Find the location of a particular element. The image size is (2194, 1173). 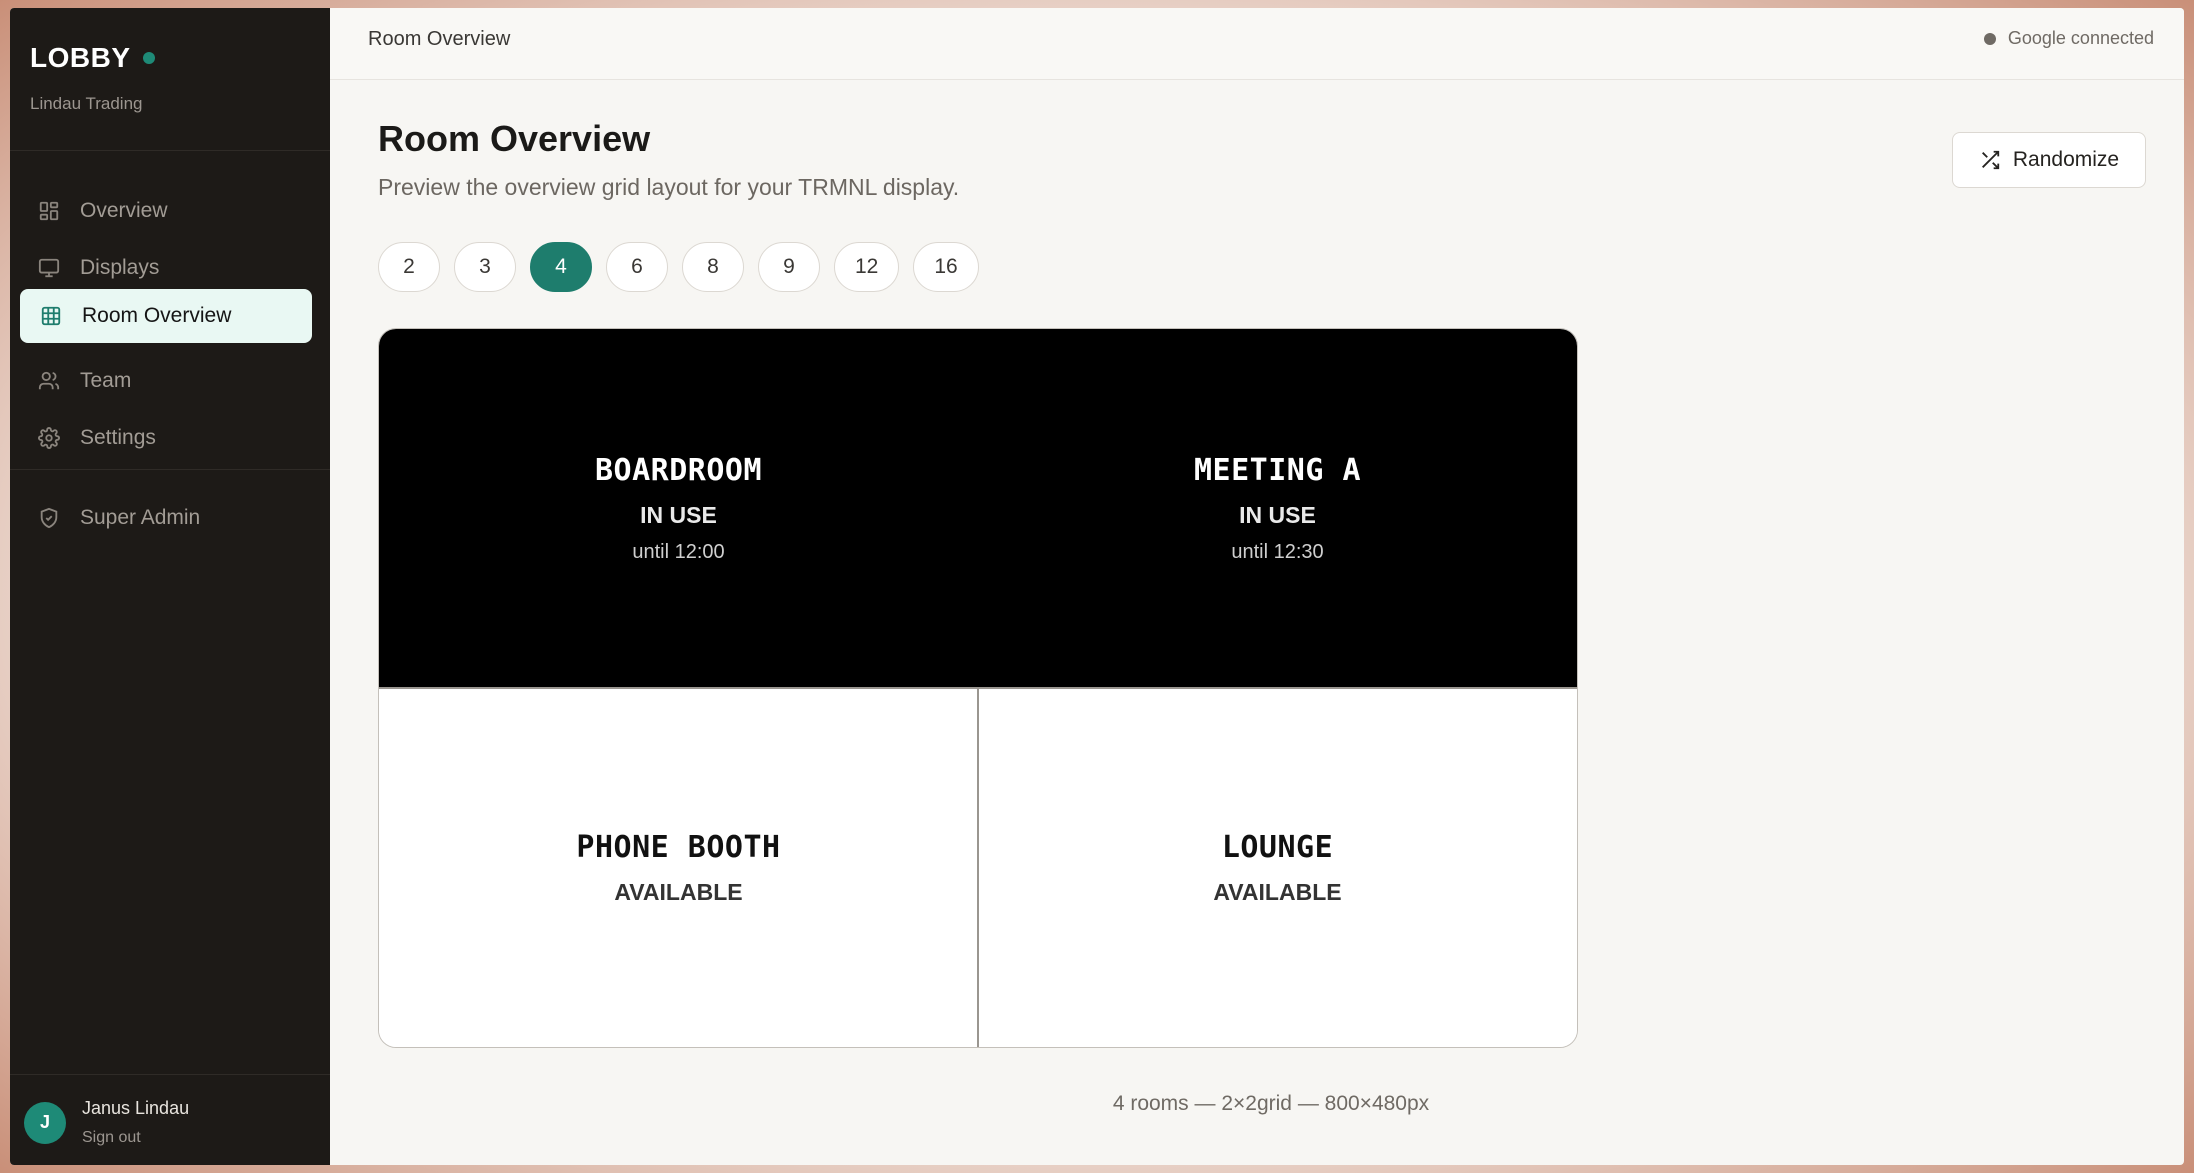

room-count-pill: 12 is located at coordinates (867, 267).